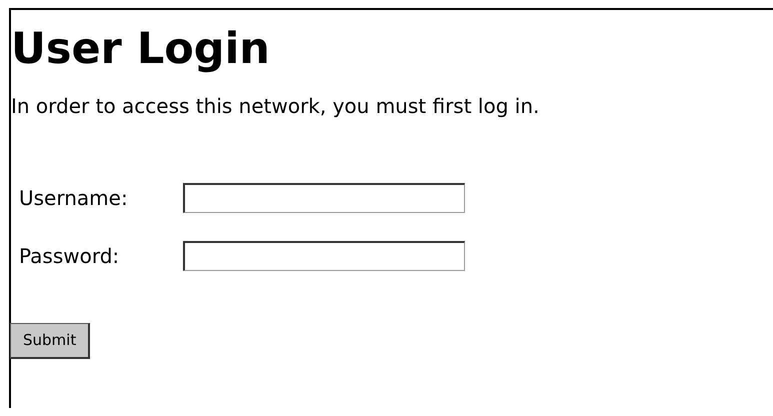 Image resolution: width=773 pixels, height=416 pixels. Describe the element at coordinates (275, 106) in the screenshot. I see `intro-text: In order to access this network, you must first log in.` at that location.